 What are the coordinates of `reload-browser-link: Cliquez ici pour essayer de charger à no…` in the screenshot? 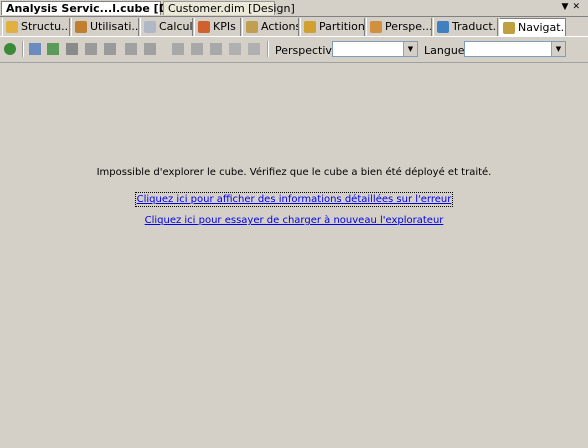 It's located at (294, 220).